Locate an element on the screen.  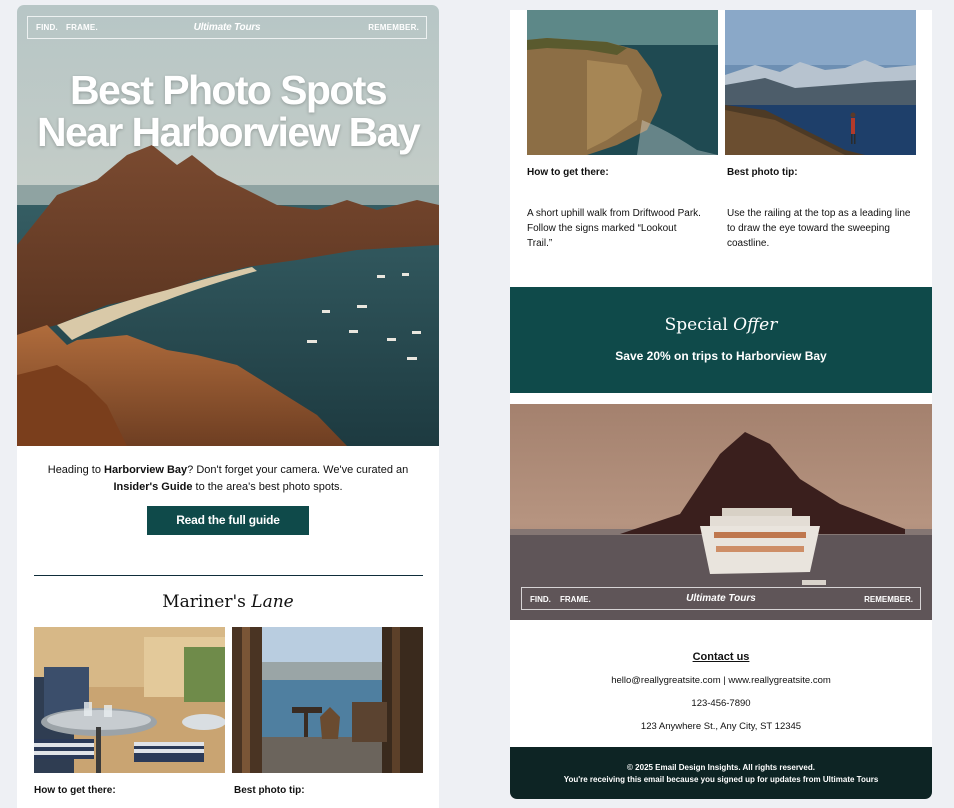
fjord-hiker-photo is located at coordinates (820, 82).